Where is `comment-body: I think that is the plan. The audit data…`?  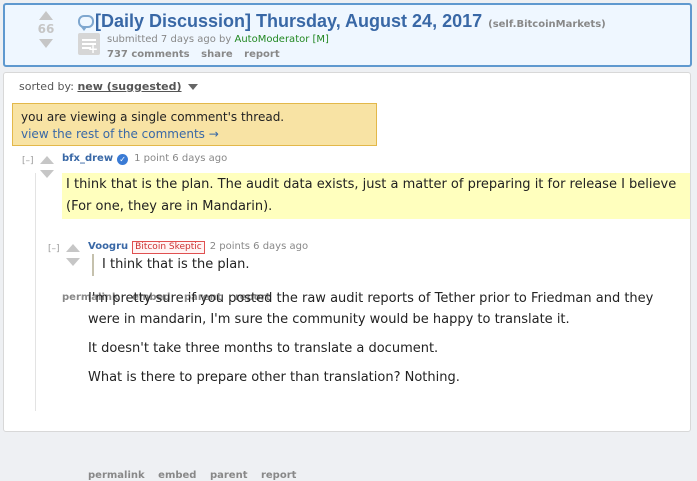
comment-body: I think that is the plan. The audit data… is located at coordinates (376, 196).